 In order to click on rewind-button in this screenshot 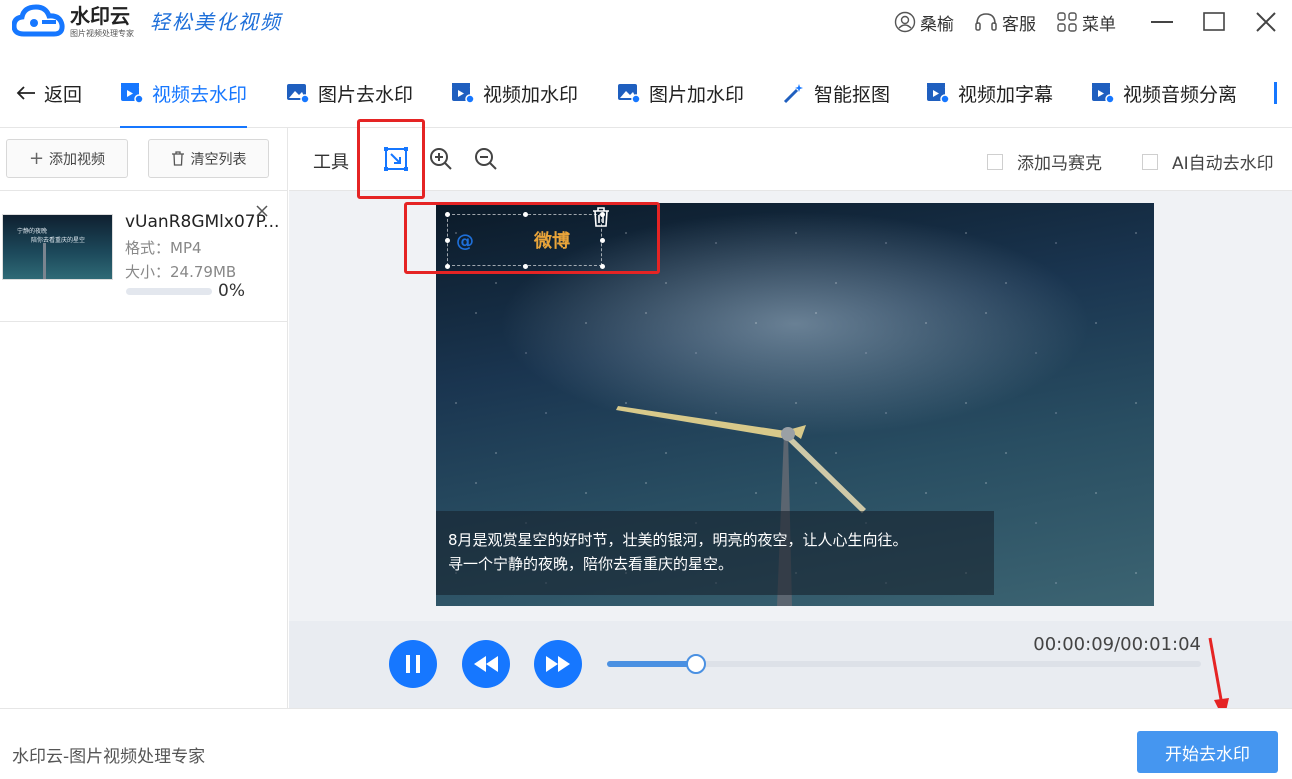, I will do `click(486, 664)`.